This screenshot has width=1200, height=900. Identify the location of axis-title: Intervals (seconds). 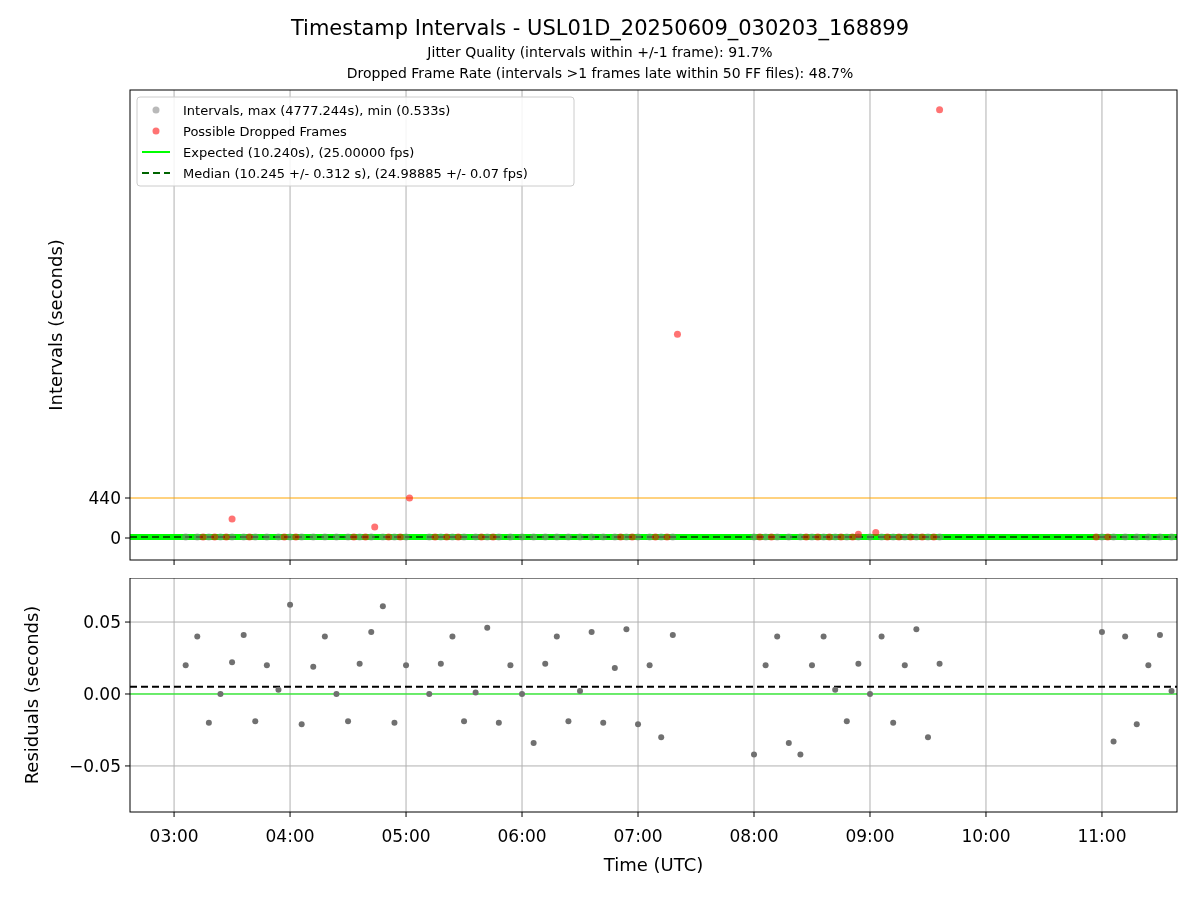
(55, 325).